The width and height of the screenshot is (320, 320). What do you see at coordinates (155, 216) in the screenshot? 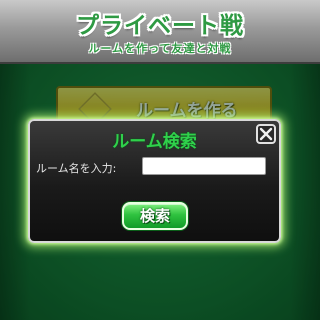
I see `search-button: 検索` at bounding box center [155, 216].